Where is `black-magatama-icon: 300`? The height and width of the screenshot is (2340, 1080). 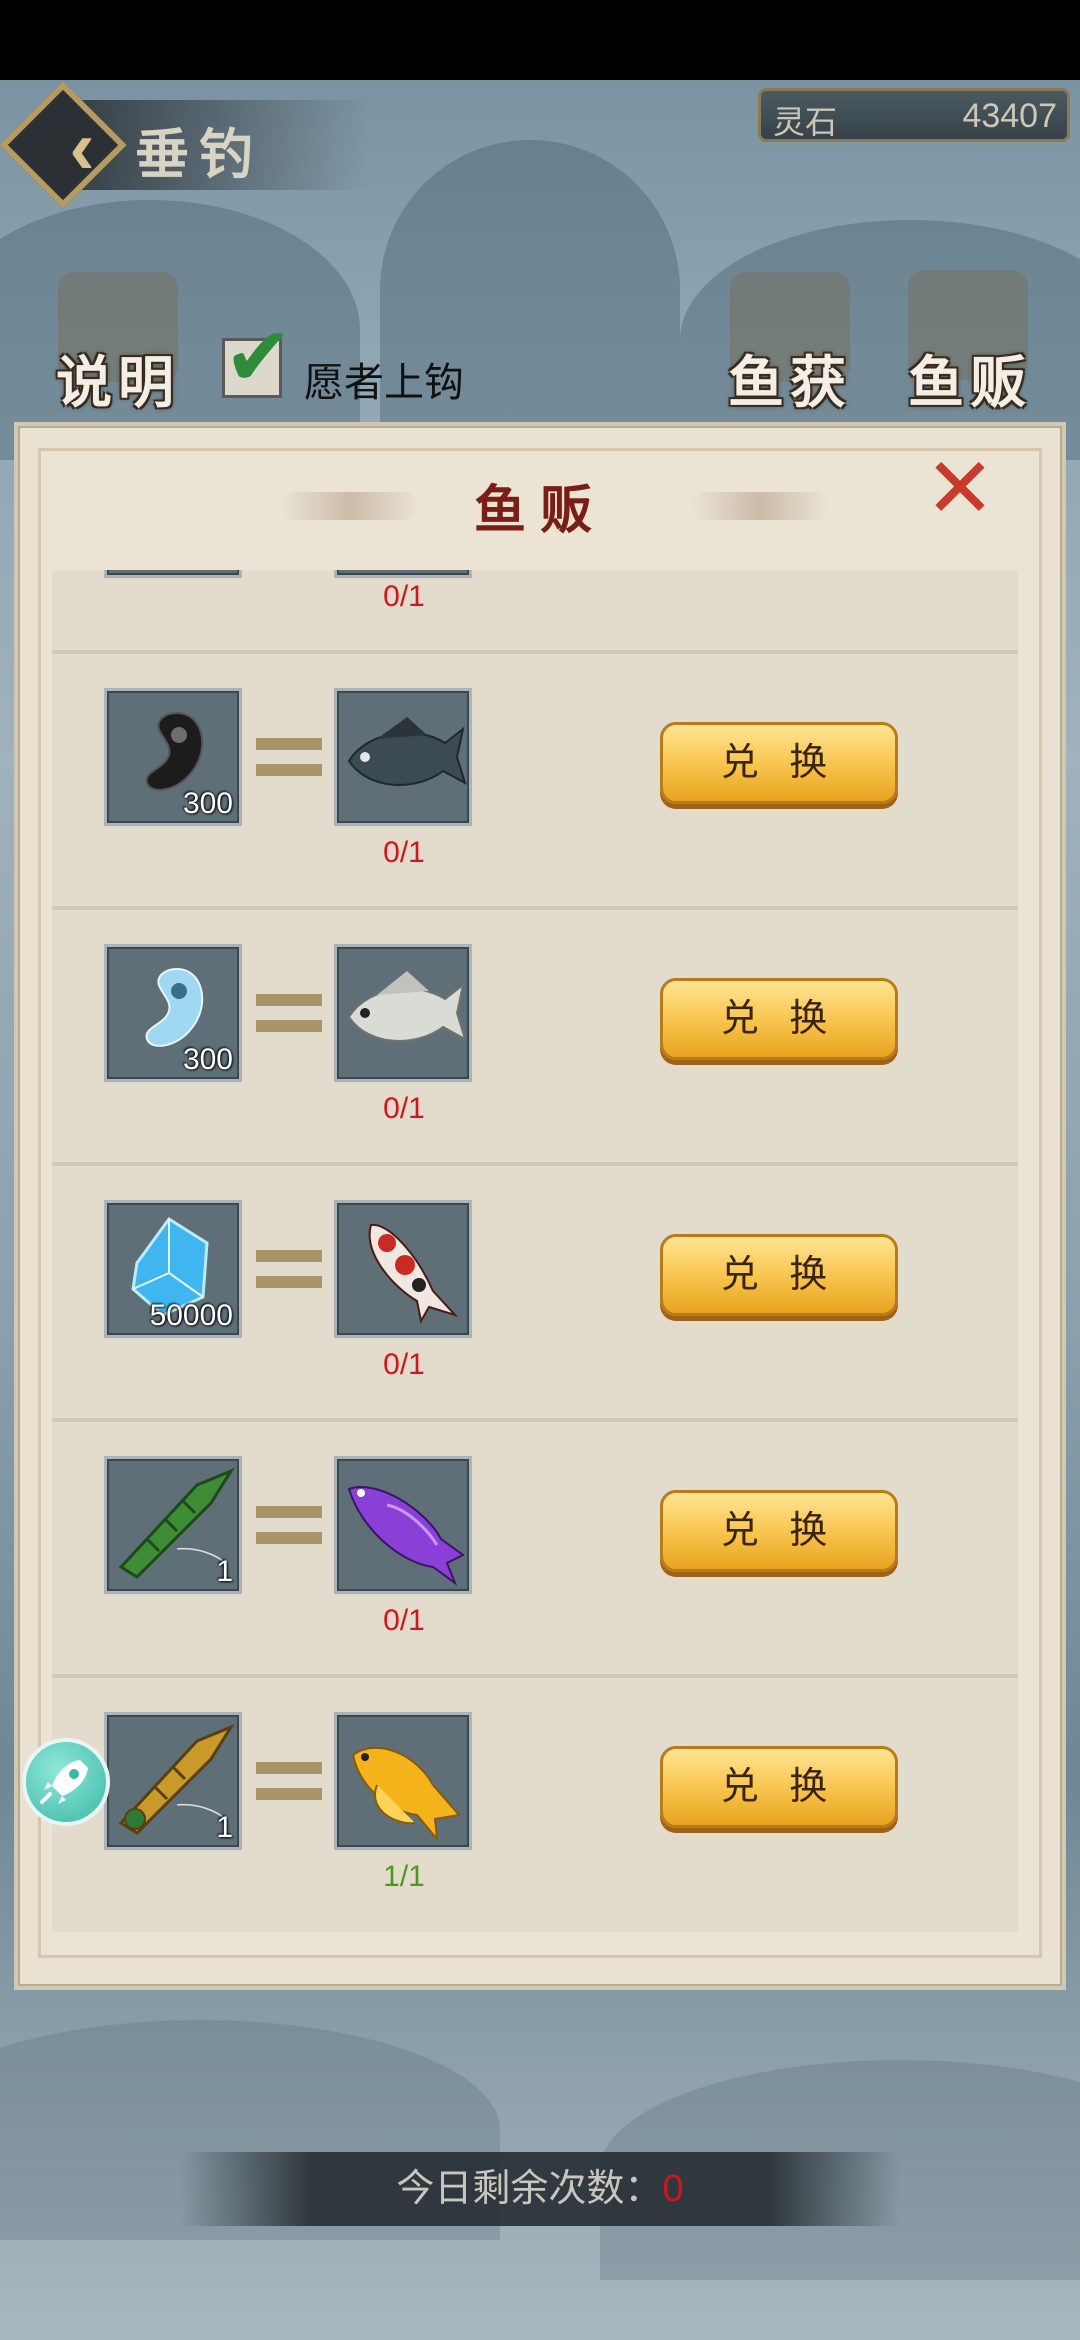 black-magatama-icon: 300 is located at coordinates (173, 757).